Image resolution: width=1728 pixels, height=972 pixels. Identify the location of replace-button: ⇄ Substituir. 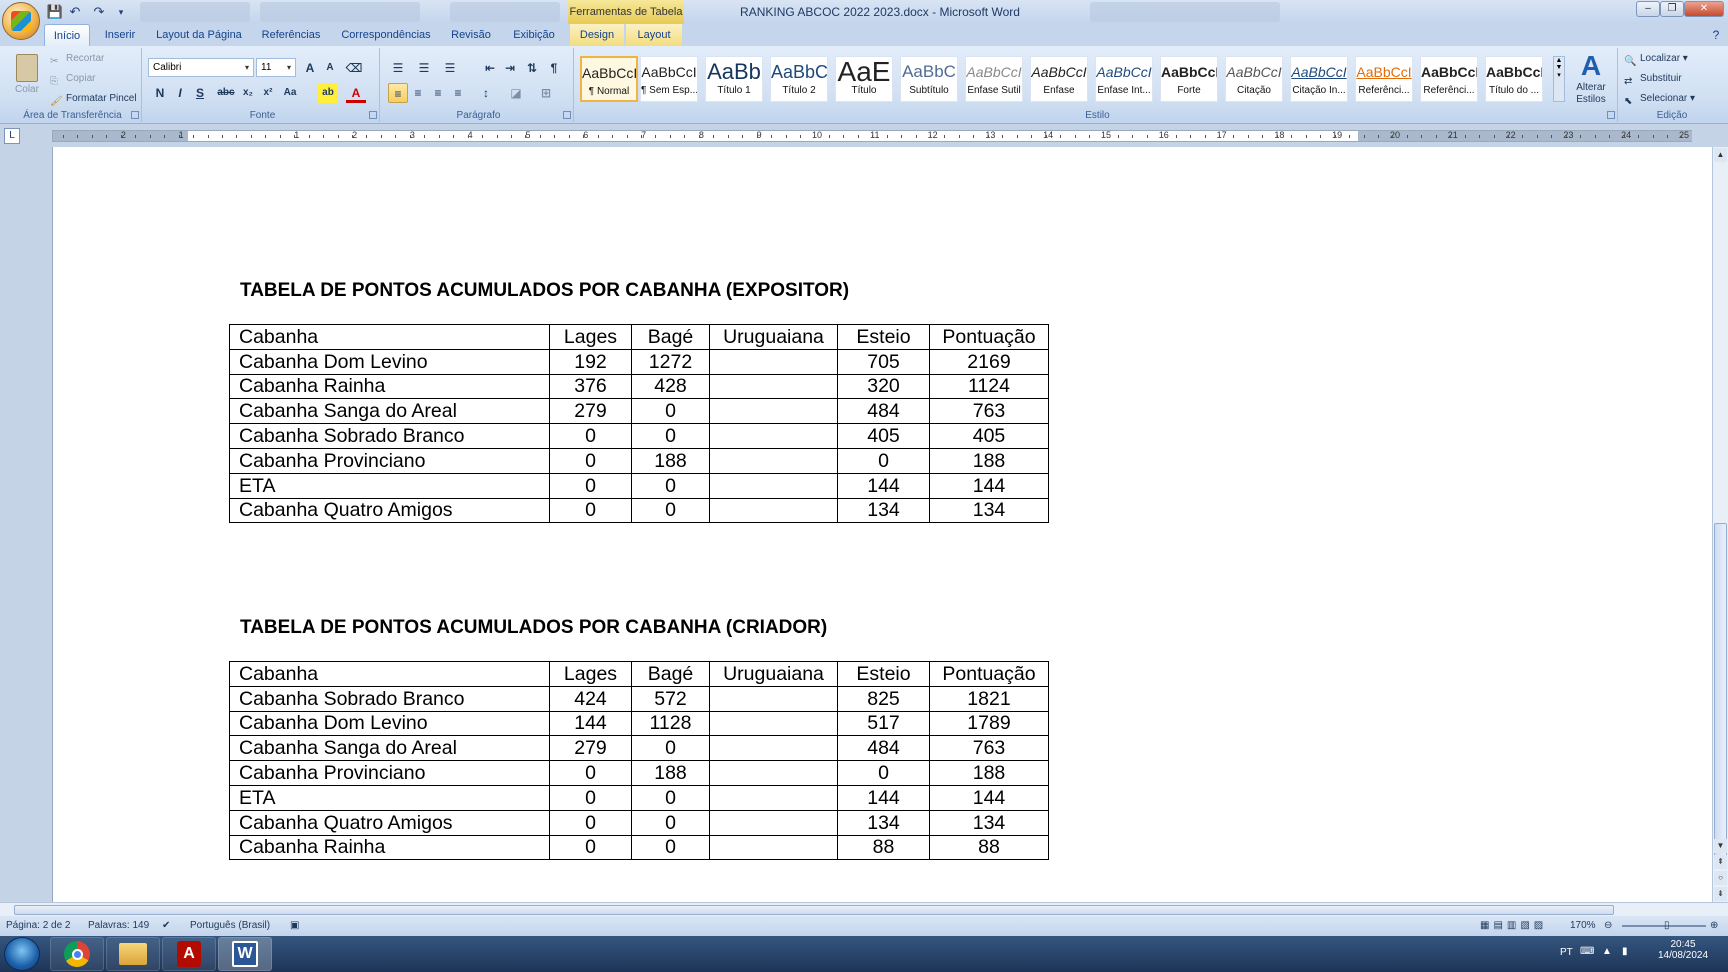
(1652, 79).